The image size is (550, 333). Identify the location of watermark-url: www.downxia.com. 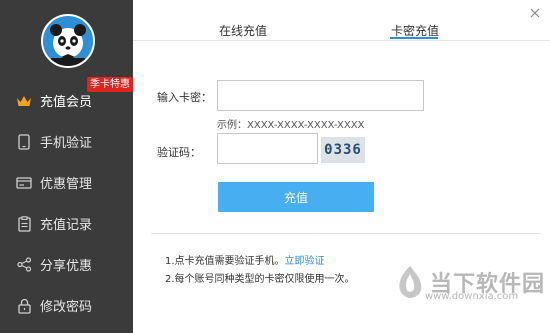
(472, 296).